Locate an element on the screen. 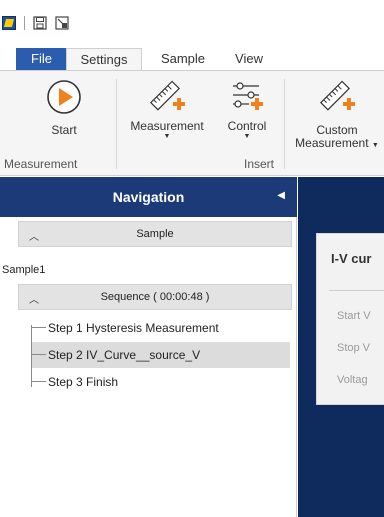 The image size is (384, 517). group-label-measurement: Measurement is located at coordinates (41, 164).